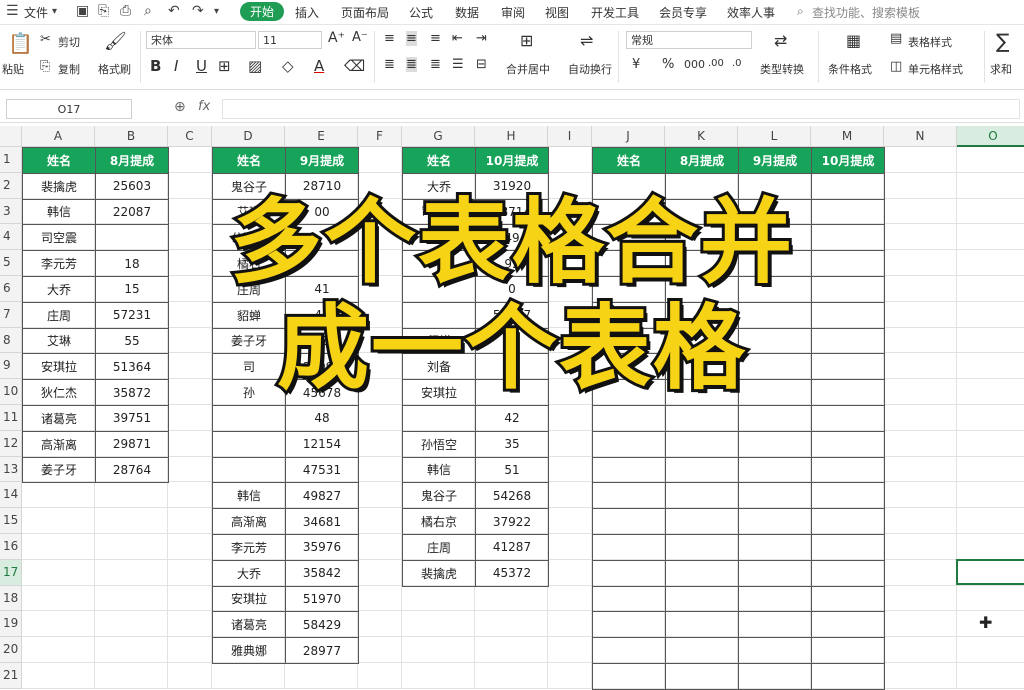 The image size is (1024, 690). I want to click on cell: 鬼谷子, so click(249, 186).